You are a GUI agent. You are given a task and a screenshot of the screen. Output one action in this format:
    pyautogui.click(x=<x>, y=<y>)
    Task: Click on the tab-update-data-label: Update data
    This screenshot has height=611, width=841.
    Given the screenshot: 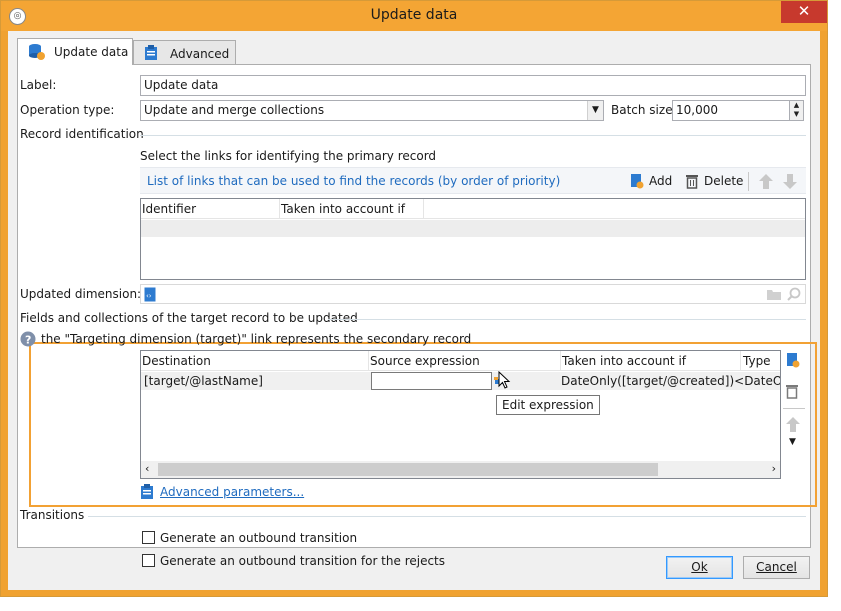 What is the action you would take?
    pyautogui.click(x=91, y=52)
    